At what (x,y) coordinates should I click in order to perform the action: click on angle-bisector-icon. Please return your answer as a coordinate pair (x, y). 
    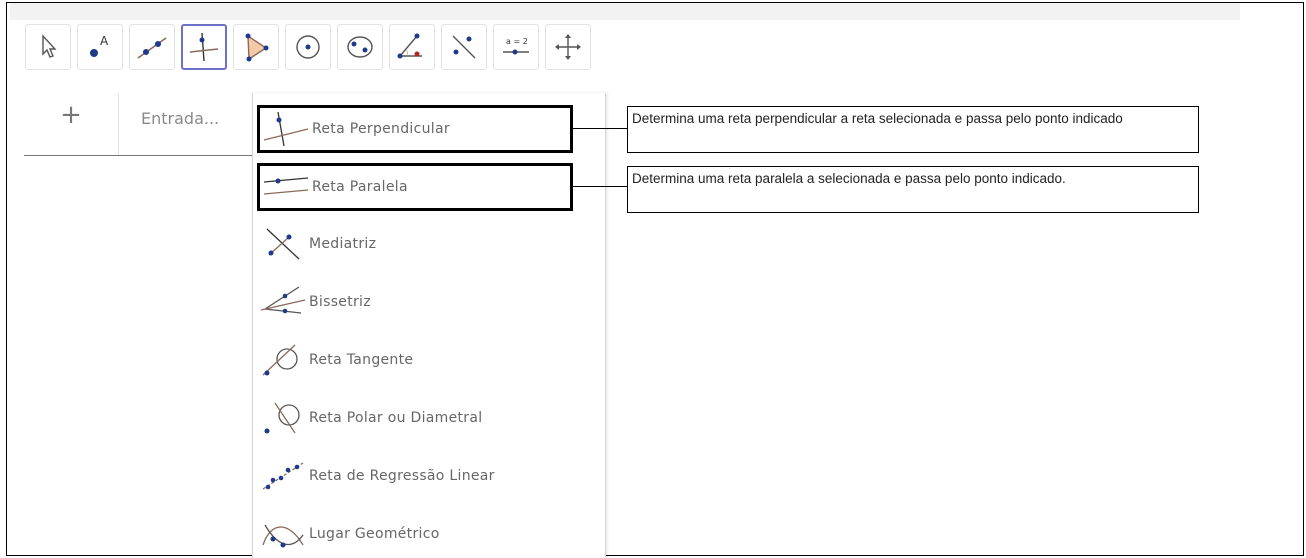
    Looking at the image, I should click on (283, 302).